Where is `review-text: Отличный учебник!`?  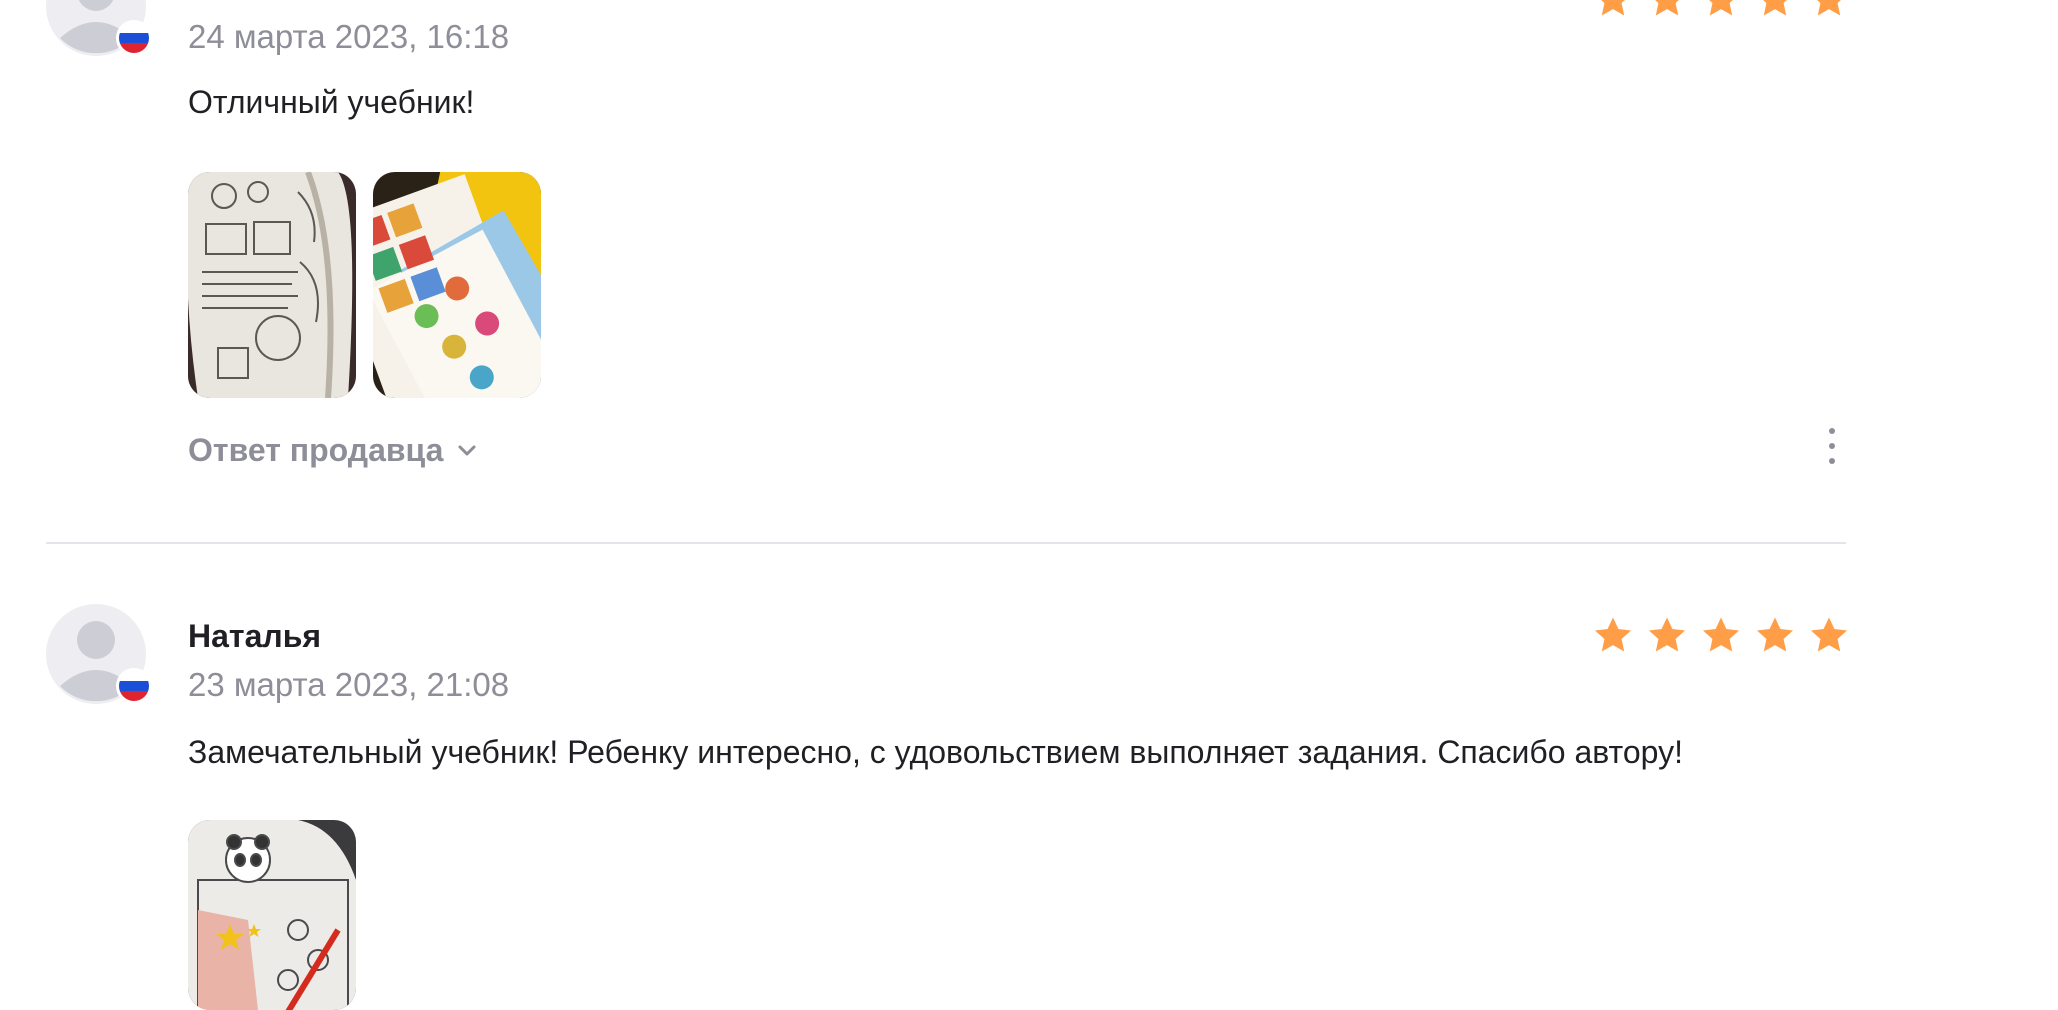
review-text: Отличный учебник! is located at coordinates (331, 102).